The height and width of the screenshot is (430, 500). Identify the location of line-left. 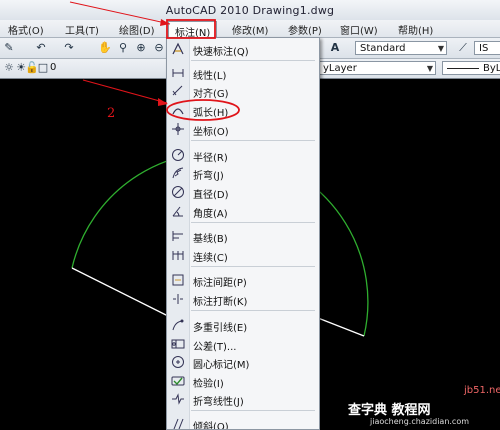
(120, 292).